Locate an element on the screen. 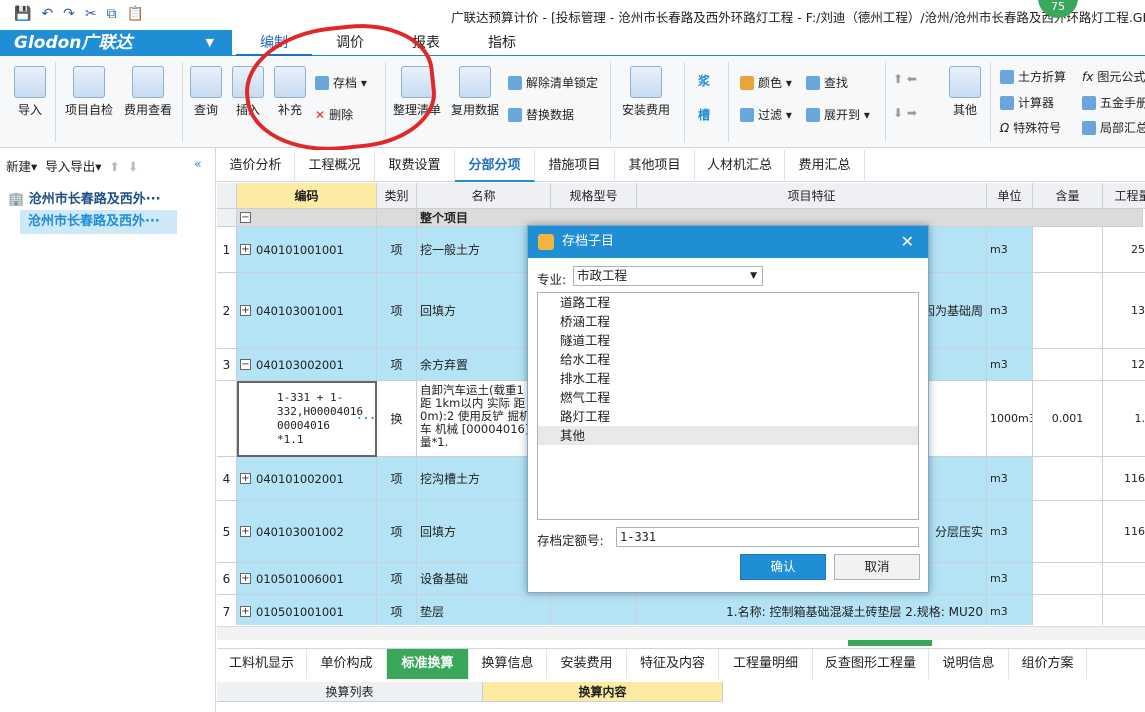 The width and height of the screenshot is (1145, 712). partial-summary-button: 局部汇总 is located at coordinates (1113, 127).